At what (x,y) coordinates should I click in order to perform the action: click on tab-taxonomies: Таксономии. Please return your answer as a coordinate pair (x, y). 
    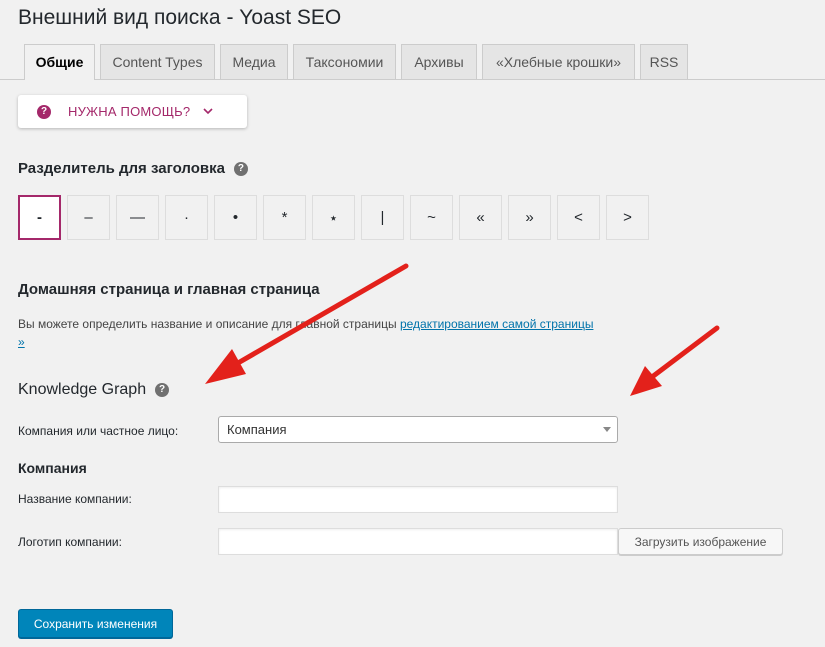
    Looking at the image, I should click on (344, 61).